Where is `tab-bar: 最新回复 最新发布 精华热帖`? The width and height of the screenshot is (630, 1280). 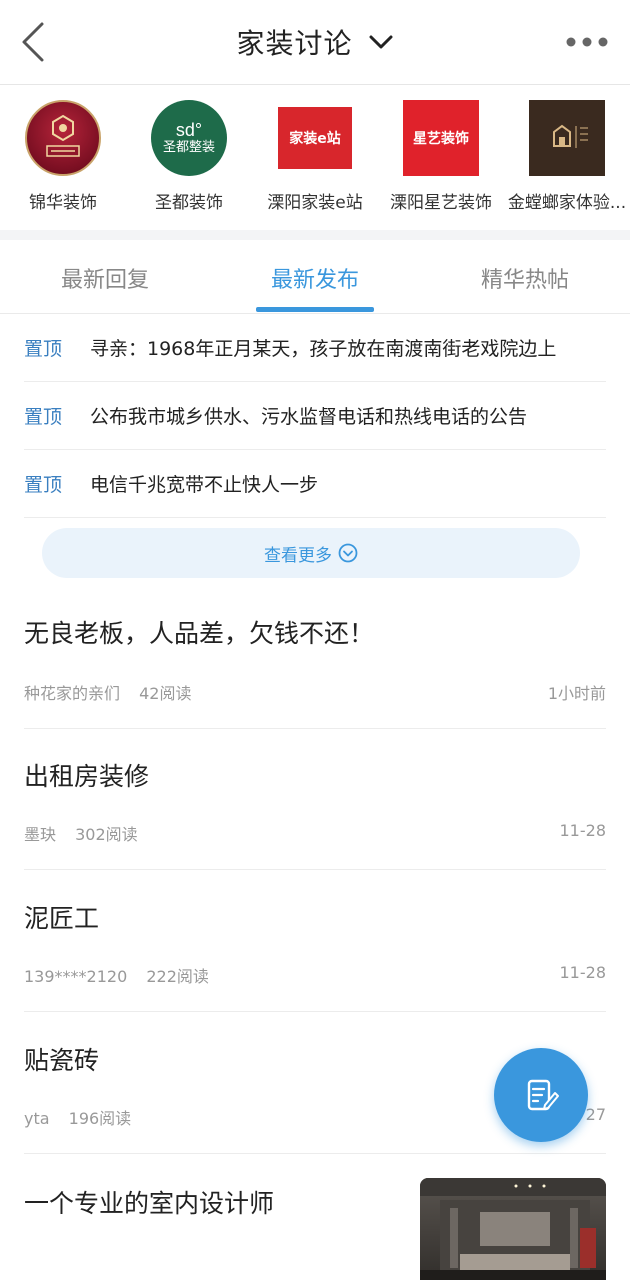
tab-bar: 最新回复 最新发布 精华热帖 is located at coordinates (315, 277).